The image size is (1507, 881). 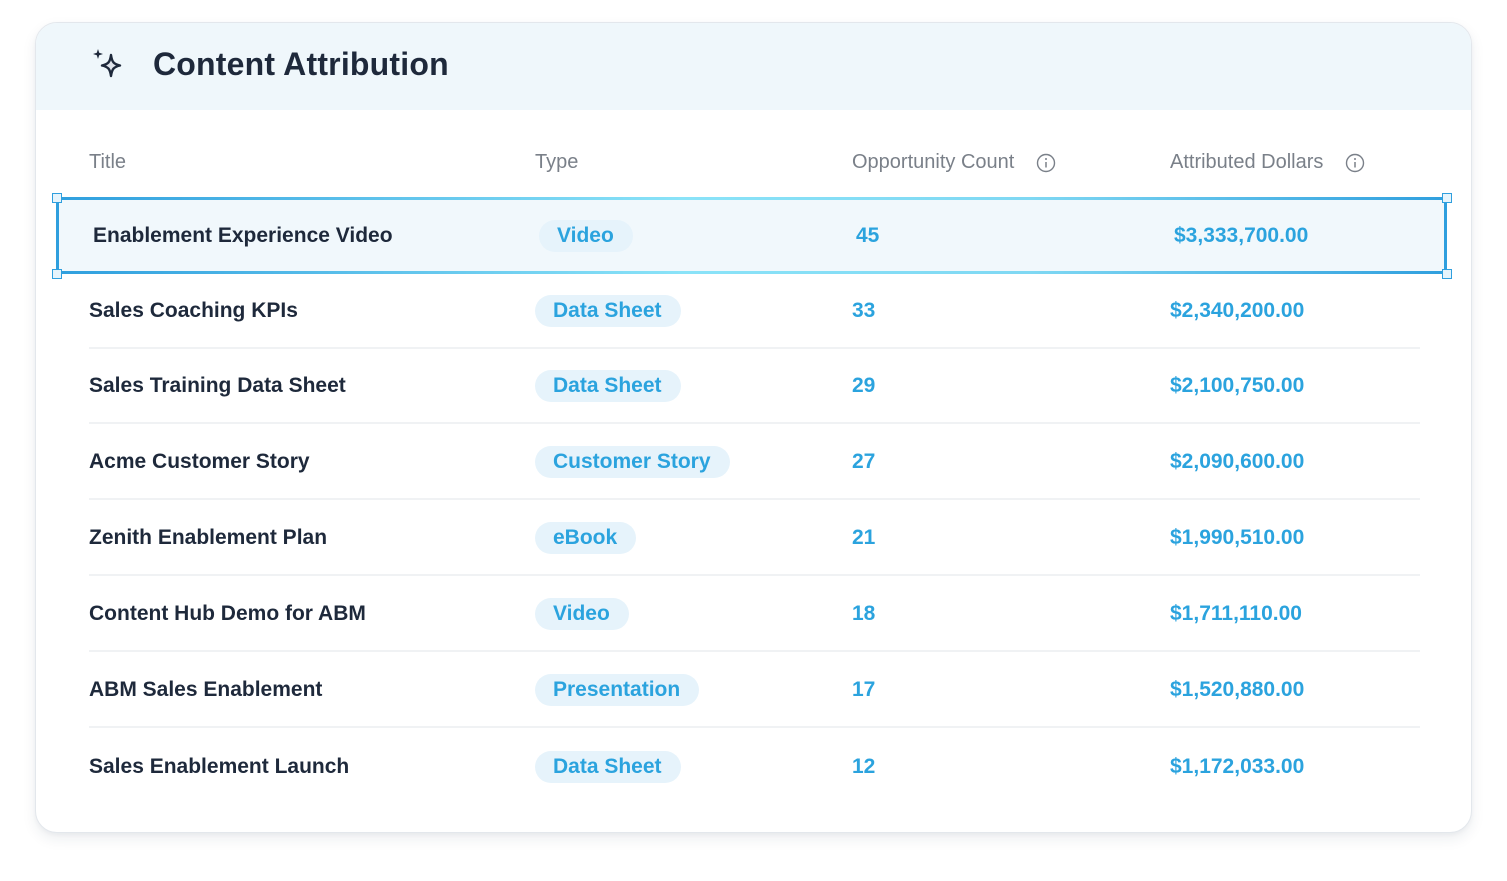 What do you see at coordinates (864, 310) in the screenshot?
I see `row-opportunity-count: 33` at bounding box center [864, 310].